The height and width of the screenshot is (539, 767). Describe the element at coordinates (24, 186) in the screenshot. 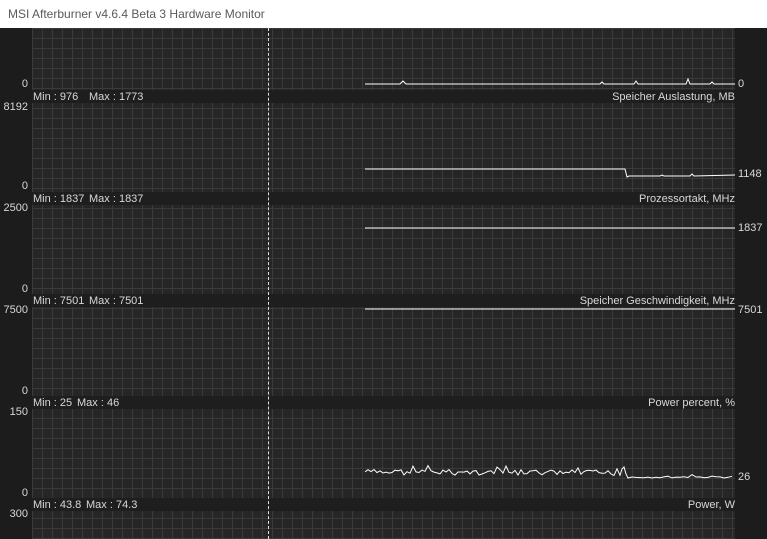

I see `graph2-bottom-scale: 0` at that location.